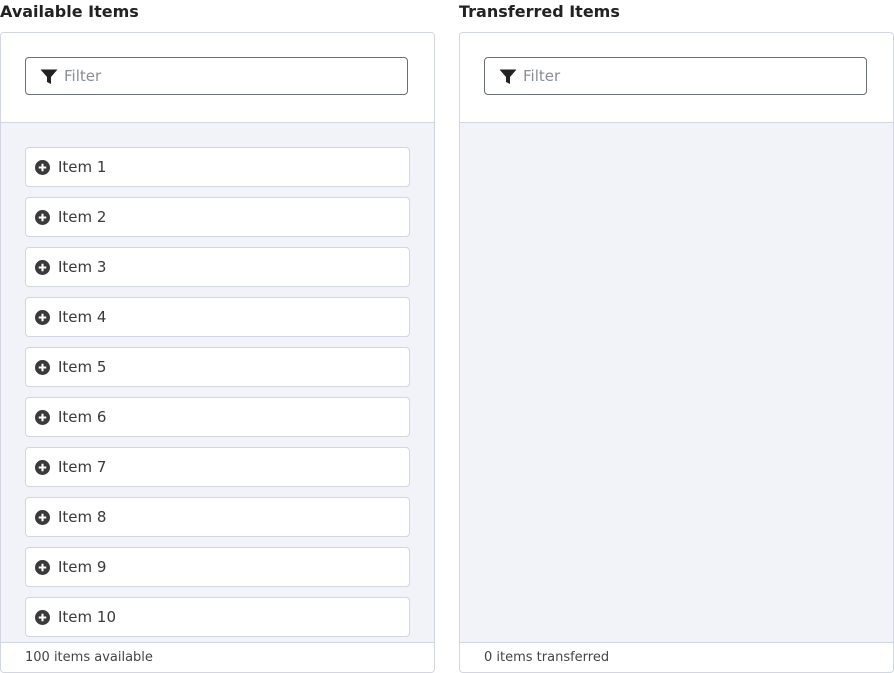  What do you see at coordinates (217, 657) in the screenshot?
I see `available-footer: 100 items available` at bounding box center [217, 657].